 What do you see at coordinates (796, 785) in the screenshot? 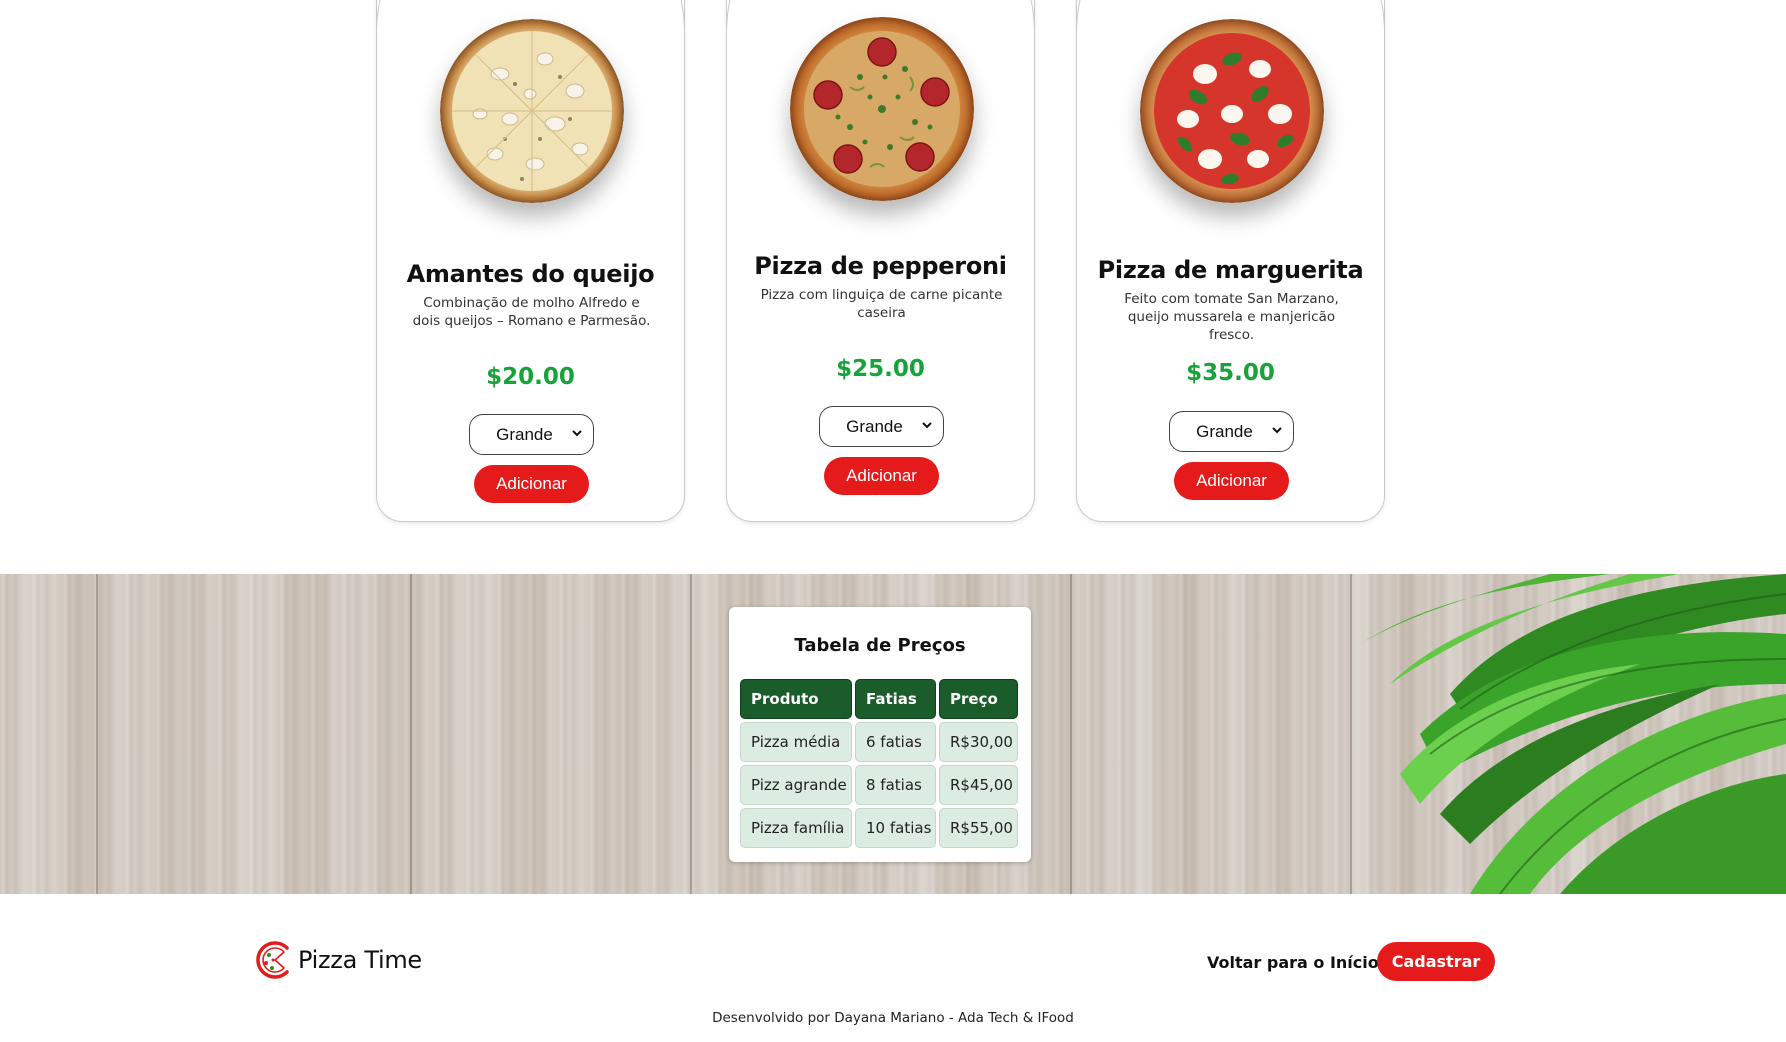
I see `table-cell: Pizz agrande` at bounding box center [796, 785].